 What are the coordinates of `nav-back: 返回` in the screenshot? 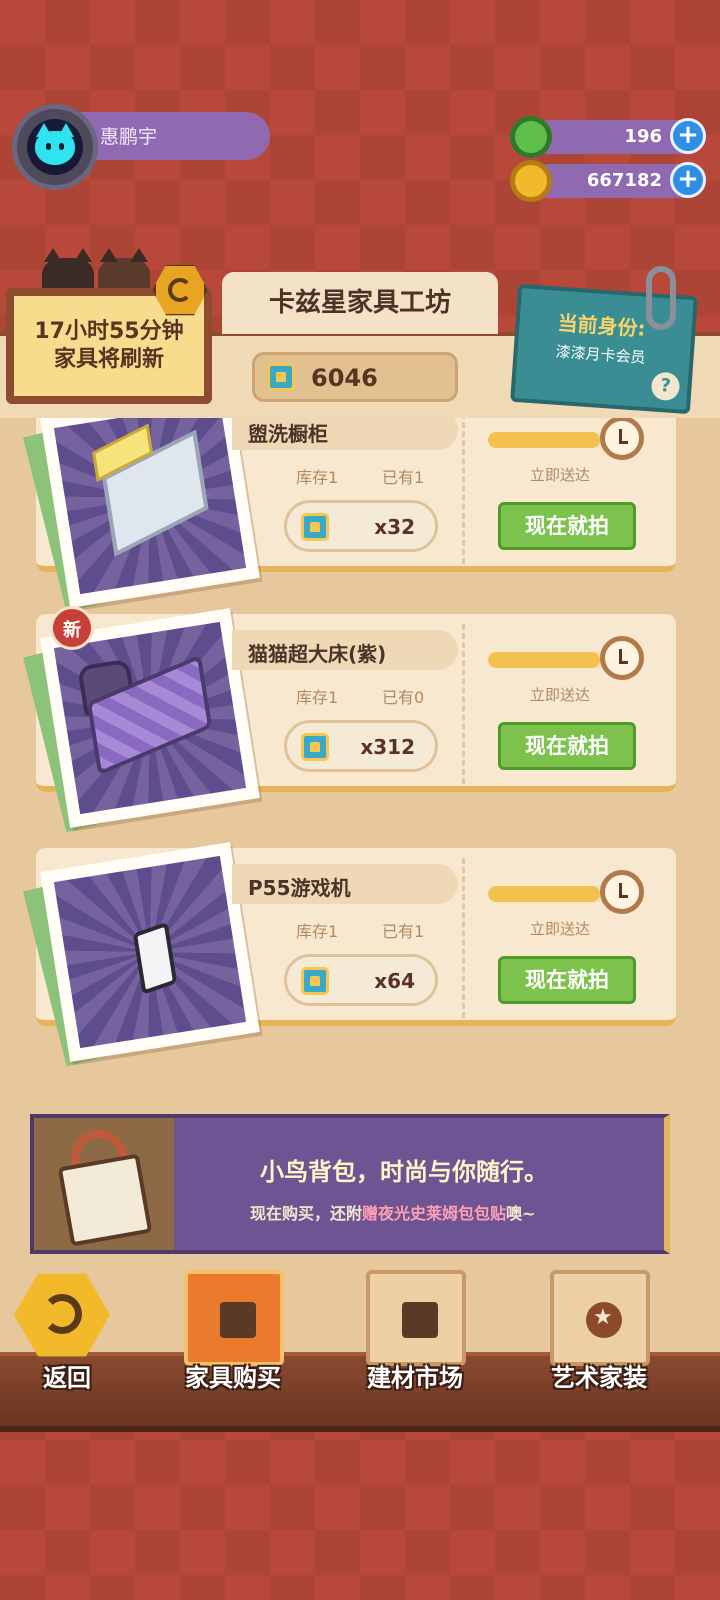 It's located at (67, 1335).